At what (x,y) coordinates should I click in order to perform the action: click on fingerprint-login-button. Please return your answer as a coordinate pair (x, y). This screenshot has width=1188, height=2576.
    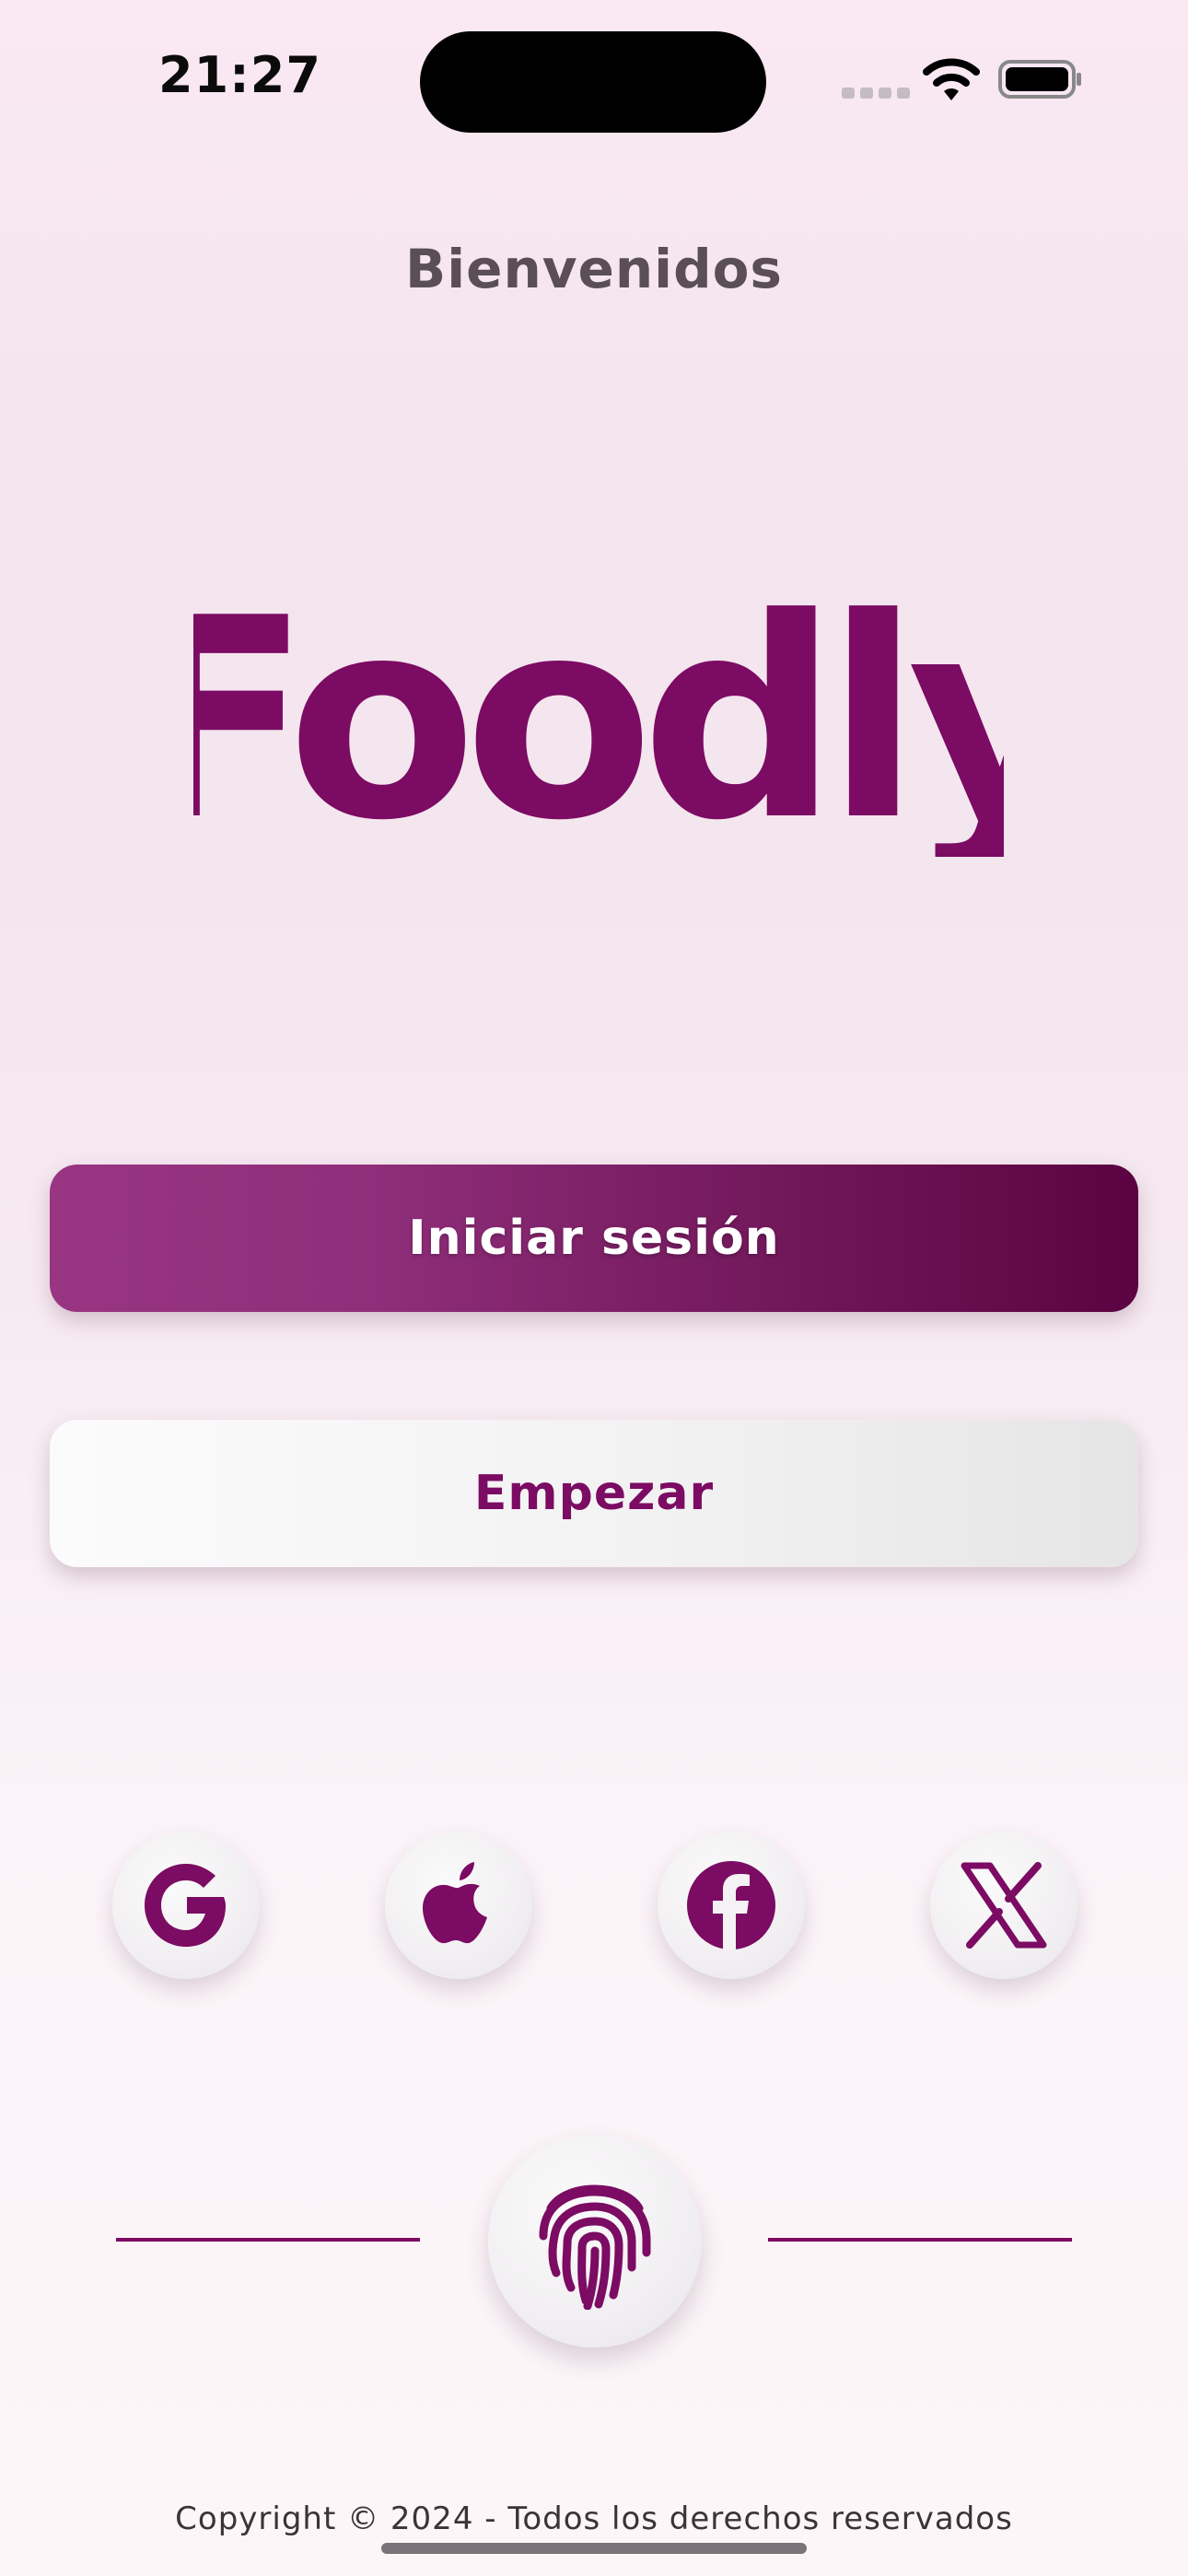
    Looking at the image, I should click on (595, 2241).